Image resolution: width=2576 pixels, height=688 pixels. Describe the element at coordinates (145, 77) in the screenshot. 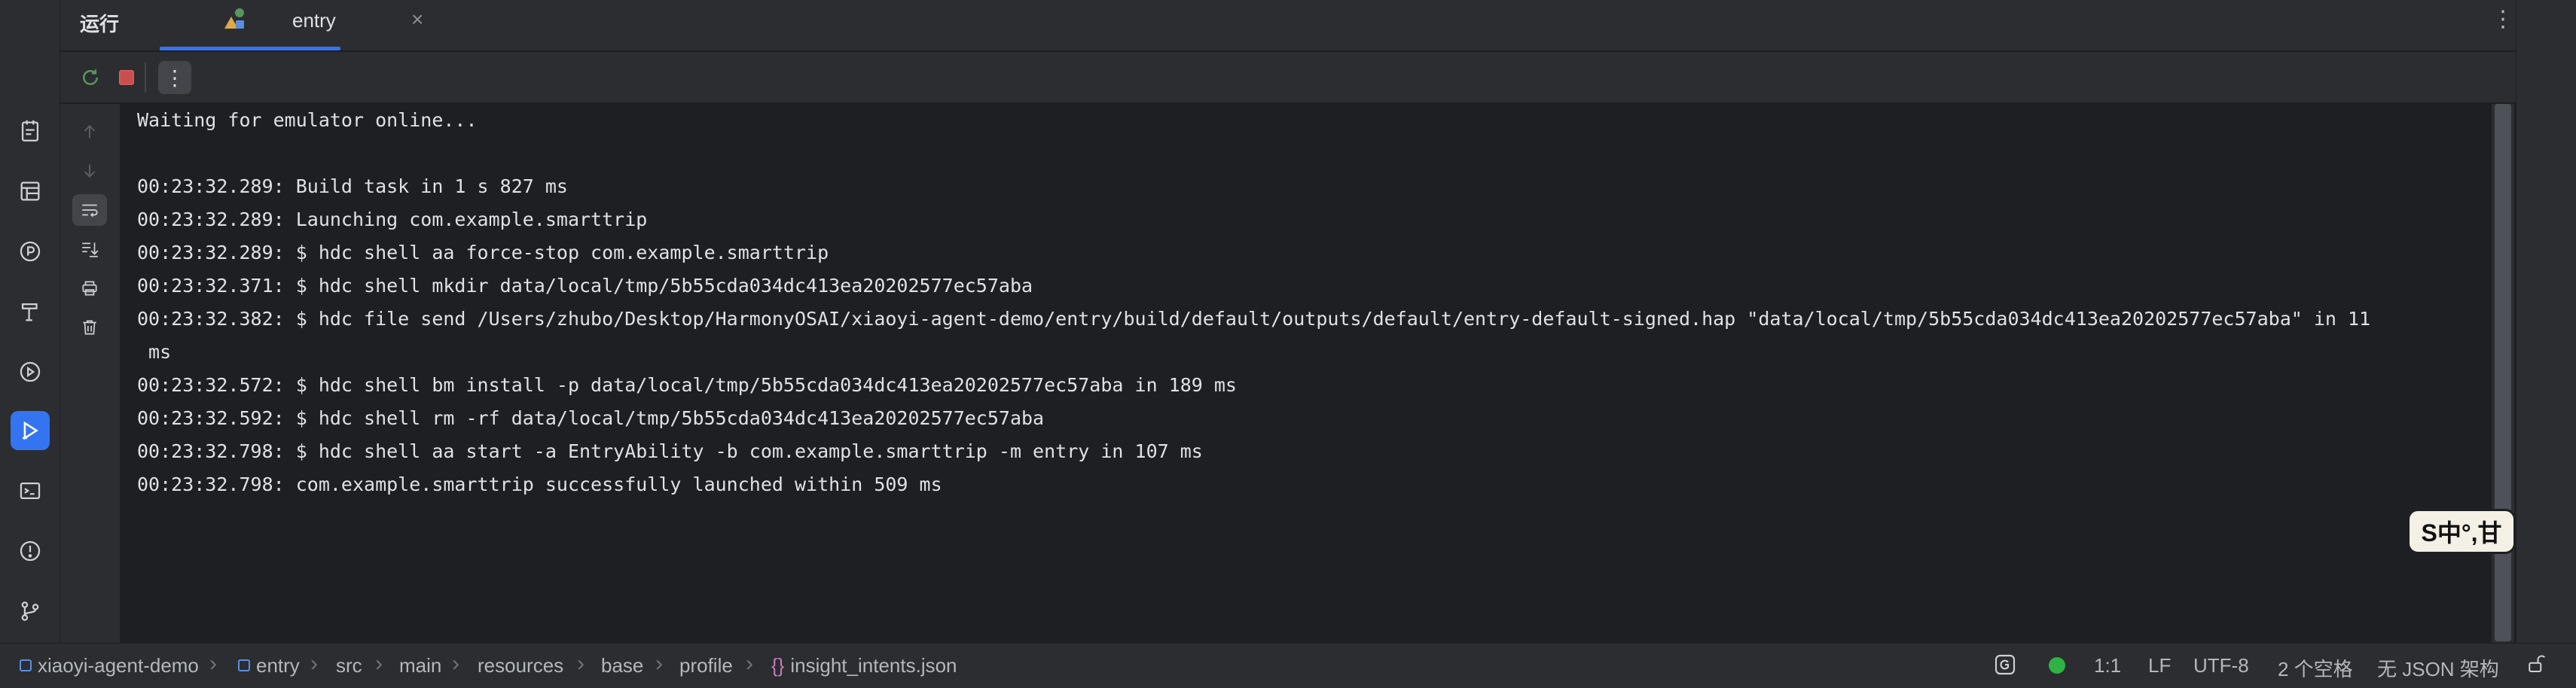

I see `toolbar-separator` at that location.